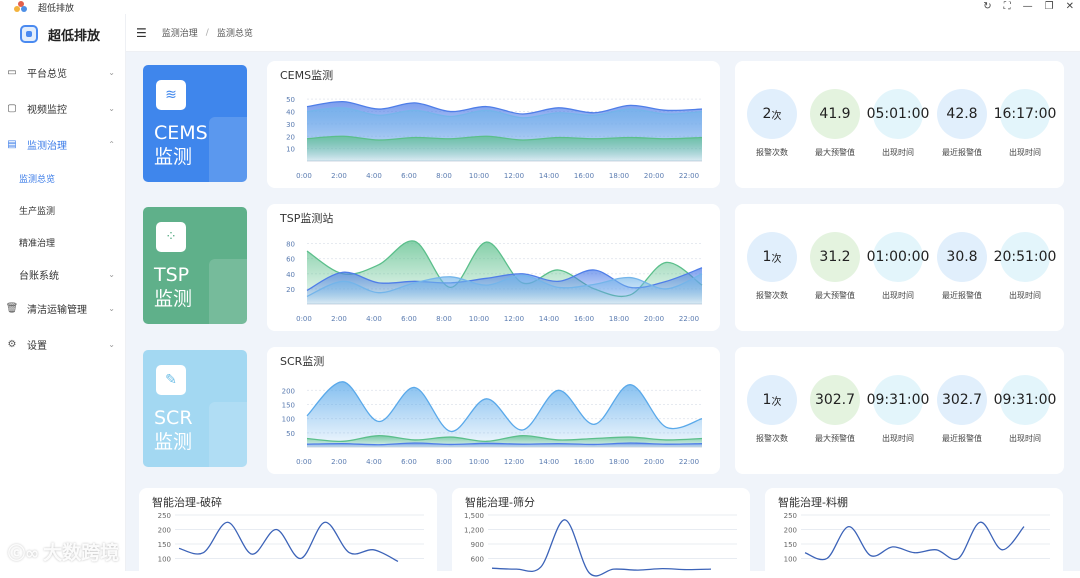 This screenshot has width=1080, height=578. Describe the element at coordinates (12, 344) in the screenshot. I see `gear-icon: ⚙` at that location.